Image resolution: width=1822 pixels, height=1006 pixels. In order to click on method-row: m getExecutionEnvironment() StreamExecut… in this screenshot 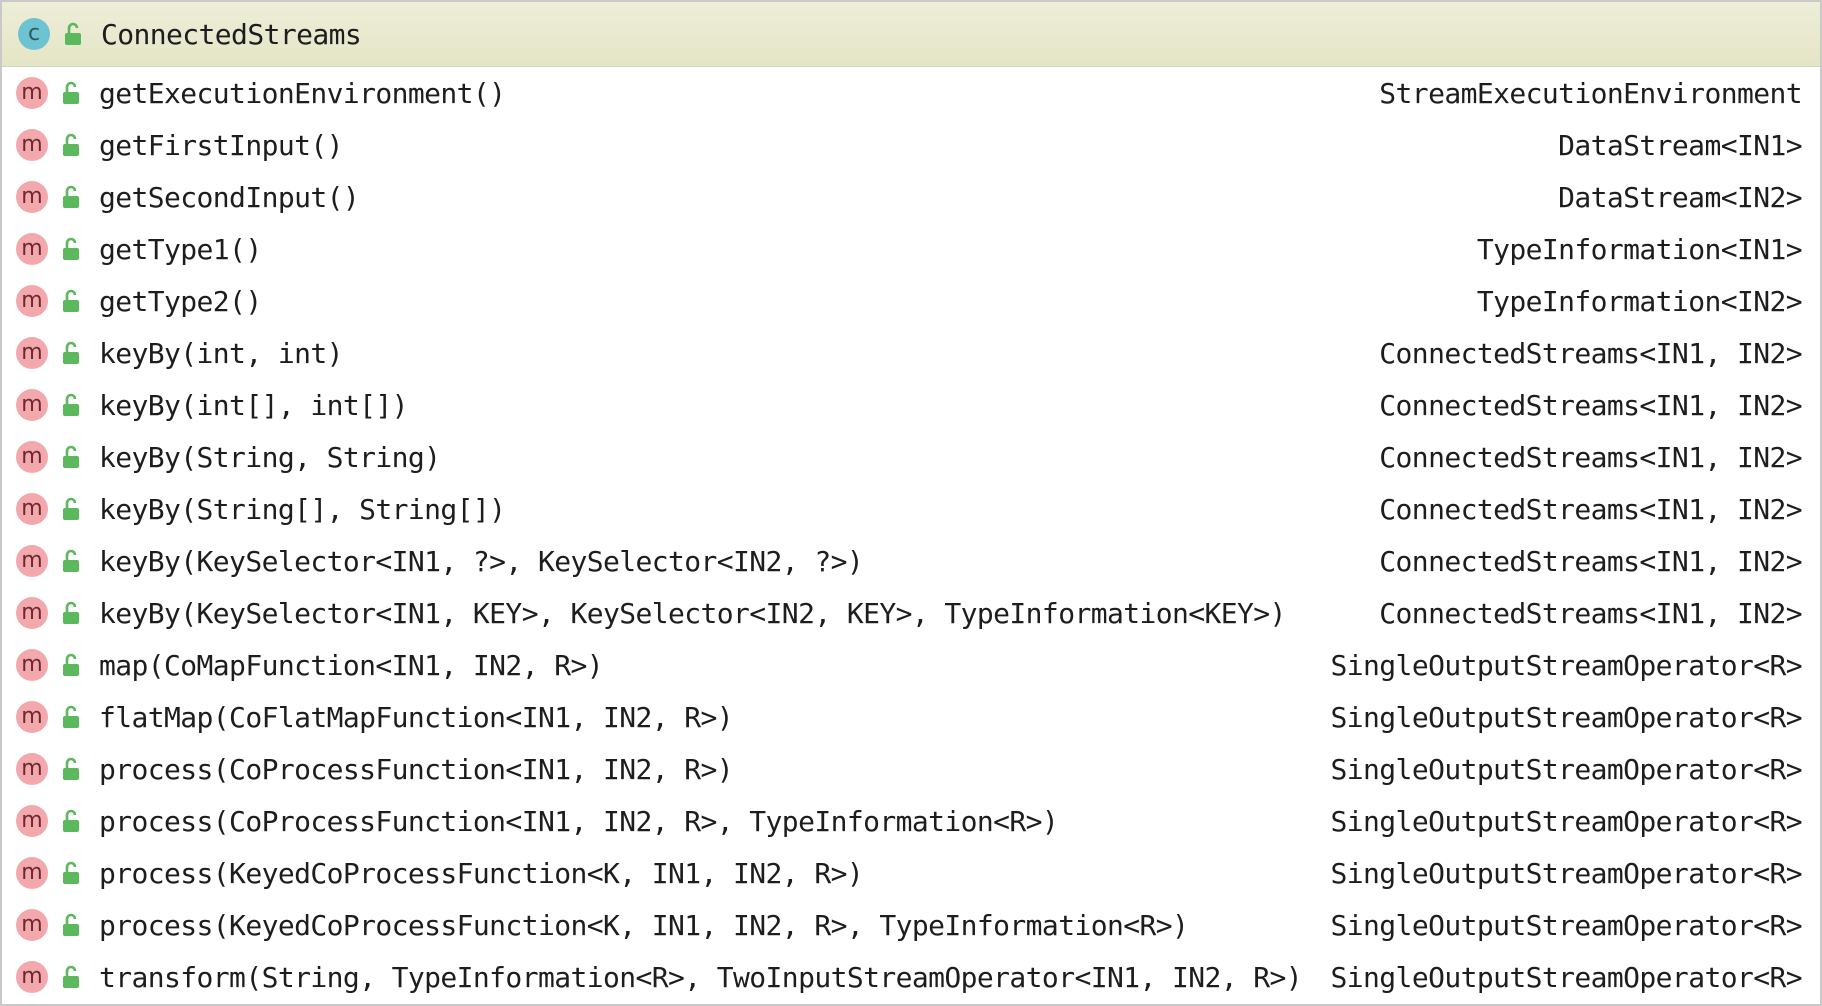, I will do `click(911, 93)`.